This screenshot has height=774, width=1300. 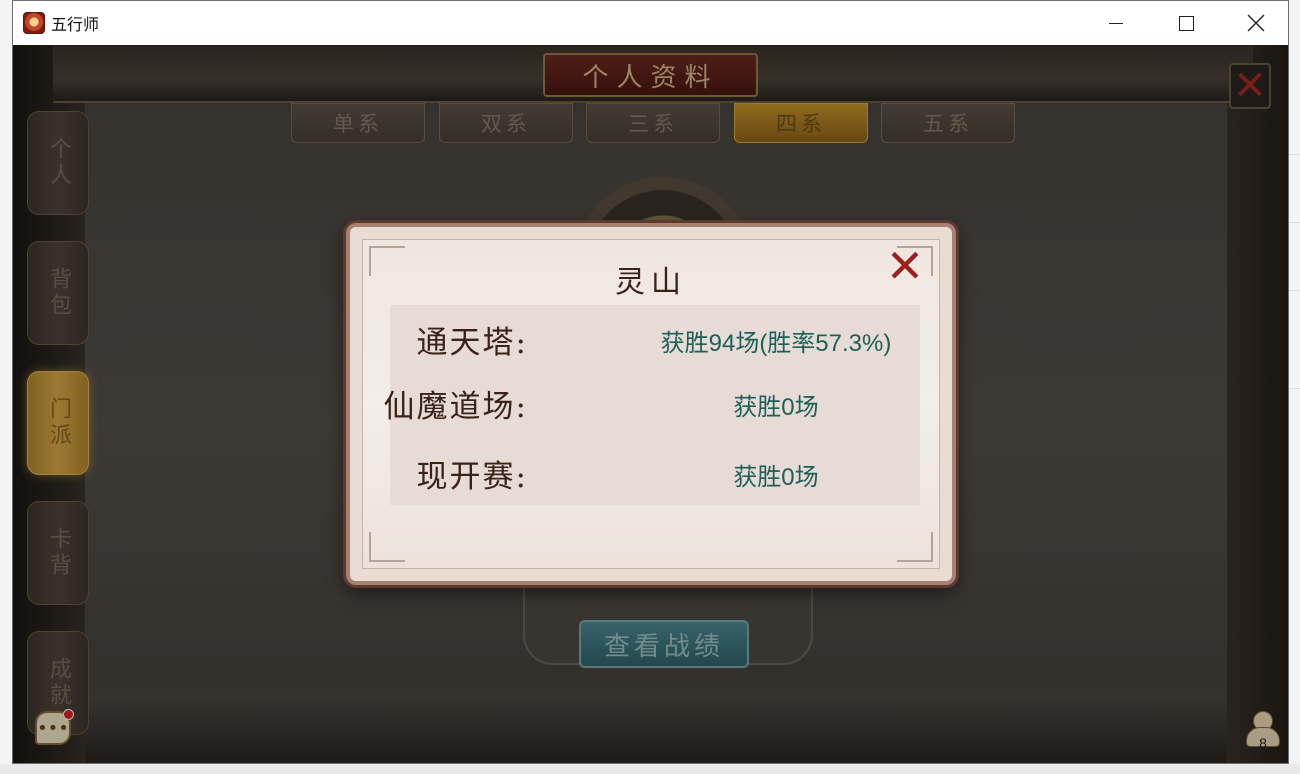 I want to click on stat-row: 通天塔: 获胜94场(胜率57.3%), so click(x=655, y=342).